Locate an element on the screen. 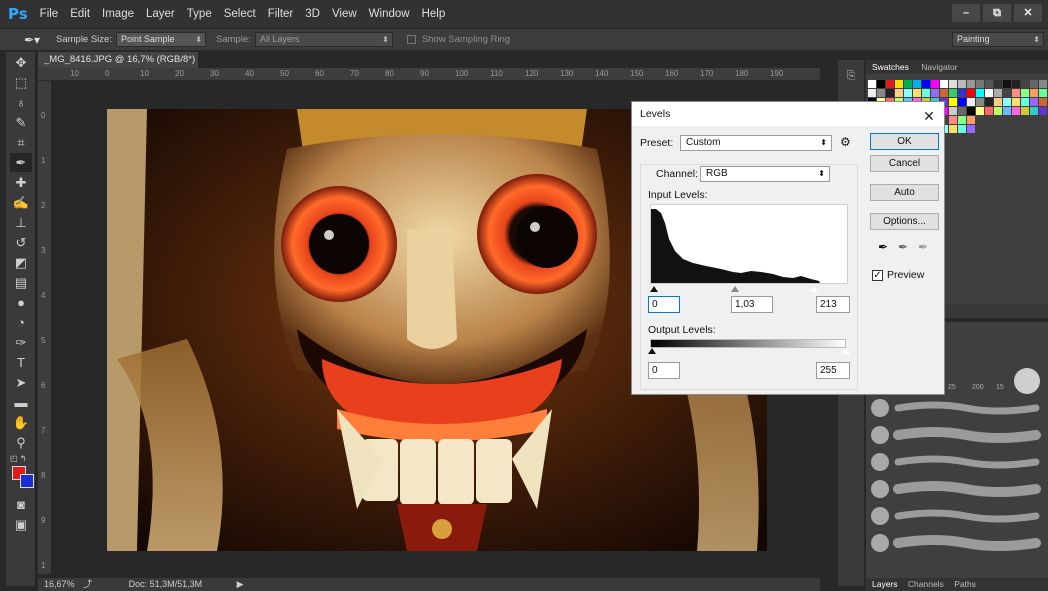 The width and height of the screenshot is (1048, 591). quick-mask-icon: ◙ is located at coordinates (21, 504).